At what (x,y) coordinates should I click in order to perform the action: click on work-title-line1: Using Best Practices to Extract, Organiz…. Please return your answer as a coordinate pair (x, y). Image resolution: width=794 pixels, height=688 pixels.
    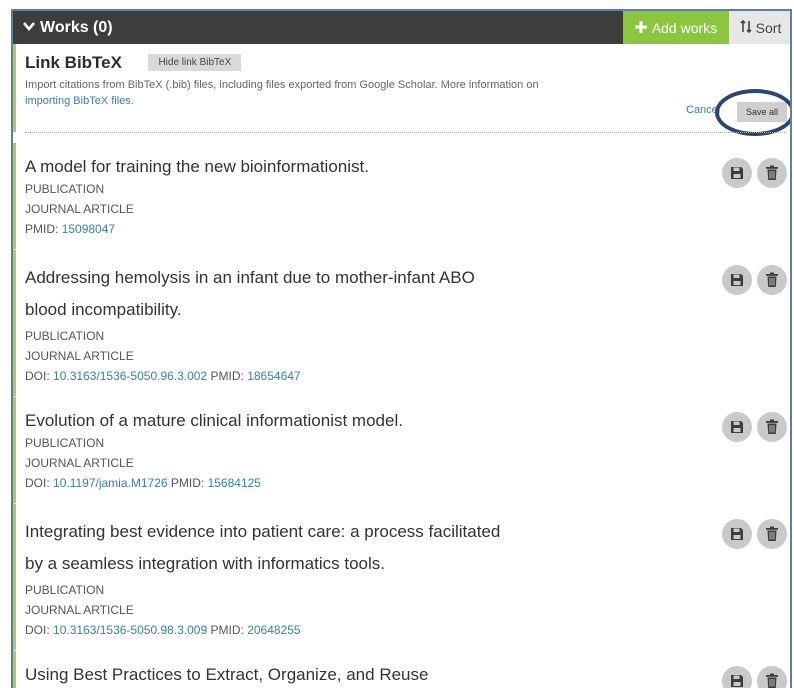
    Looking at the image, I should click on (227, 674).